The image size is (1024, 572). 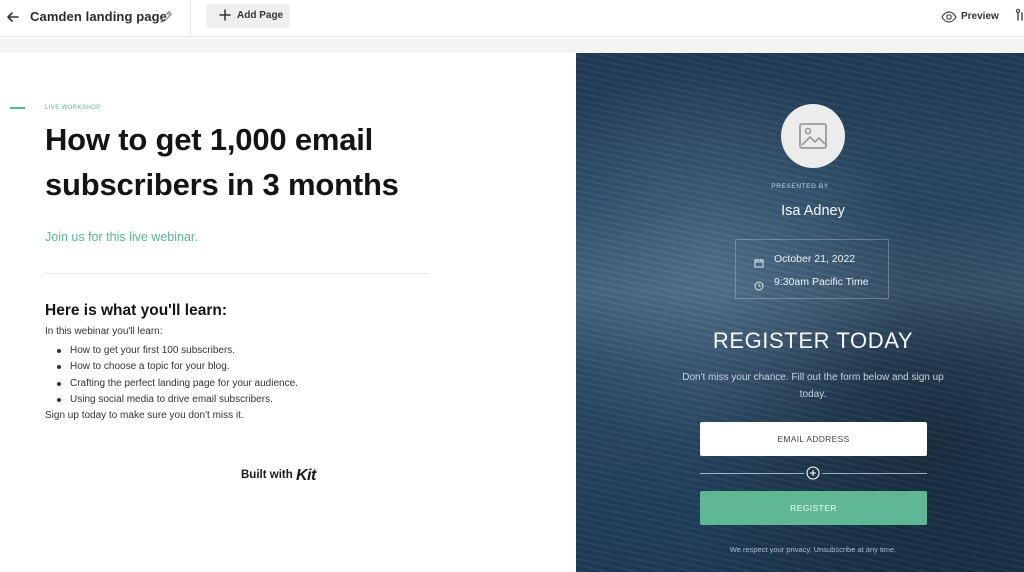 What do you see at coordinates (813, 473) in the screenshot?
I see `plus-circle-icon` at bounding box center [813, 473].